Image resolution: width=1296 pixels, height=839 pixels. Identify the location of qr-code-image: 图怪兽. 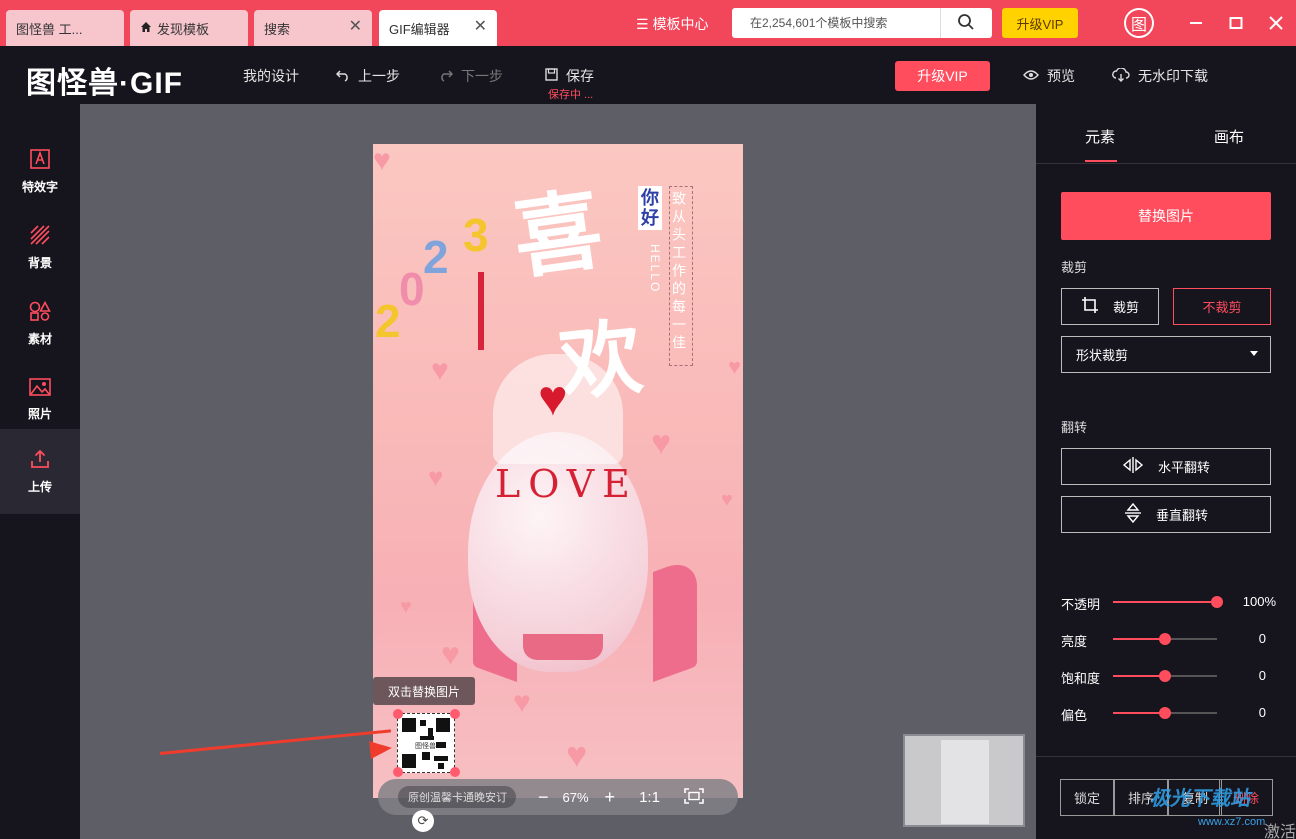
(426, 743).